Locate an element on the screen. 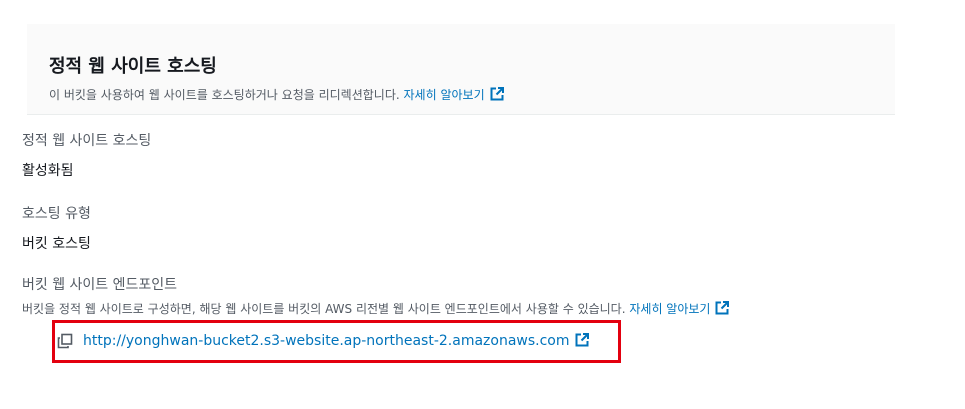  static-hosting-field: 정적 웹 사이트 호스팅 활성화됨 is located at coordinates (86, 155).